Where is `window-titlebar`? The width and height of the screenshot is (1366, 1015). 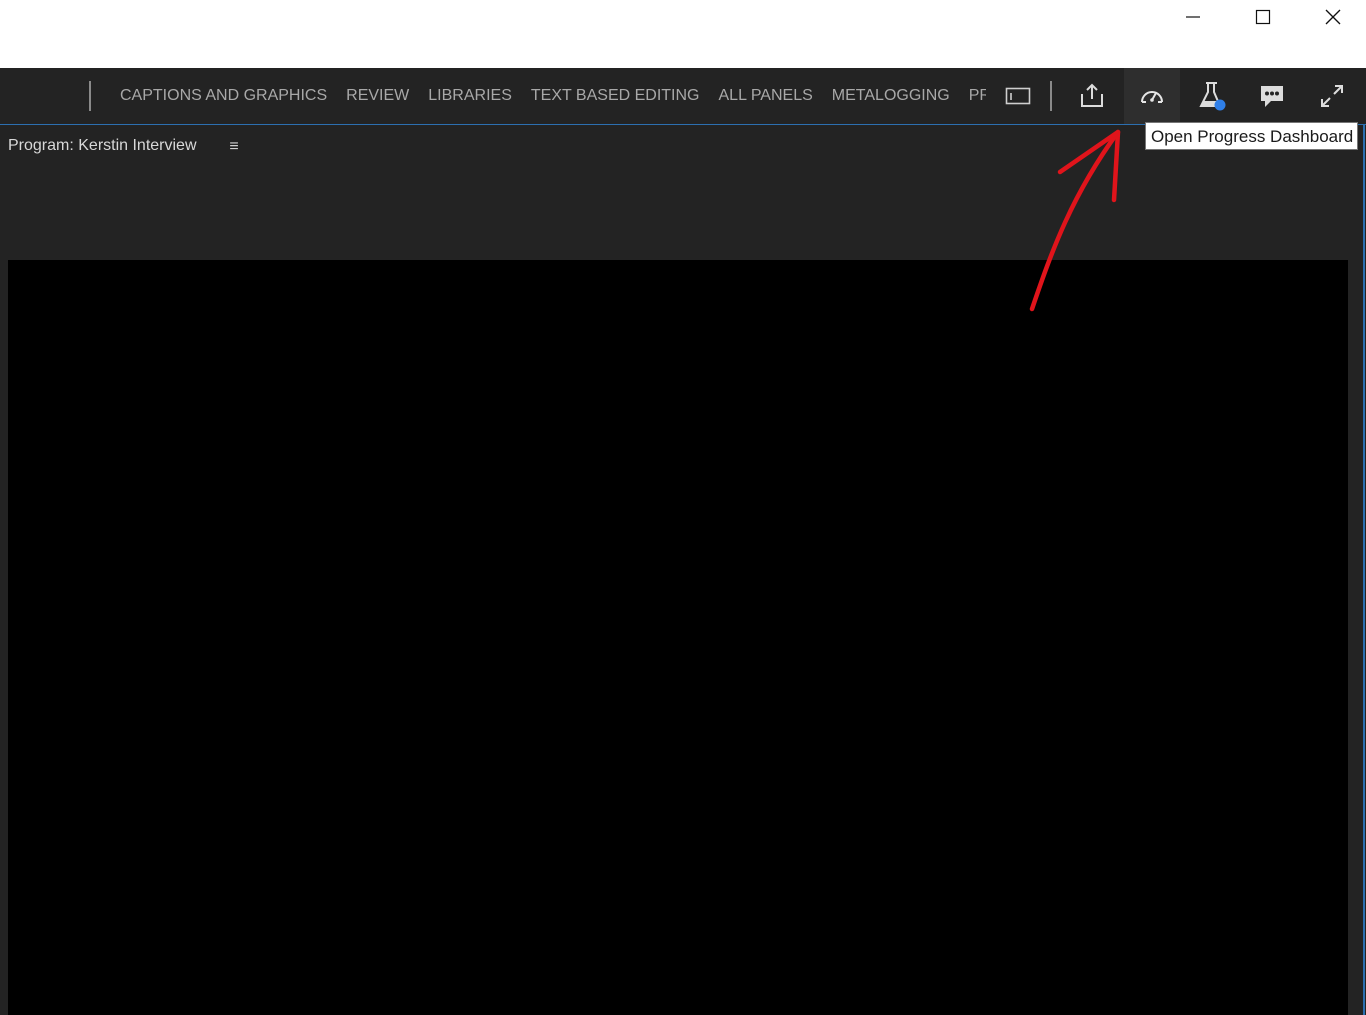
window-titlebar is located at coordinates (683, 34).